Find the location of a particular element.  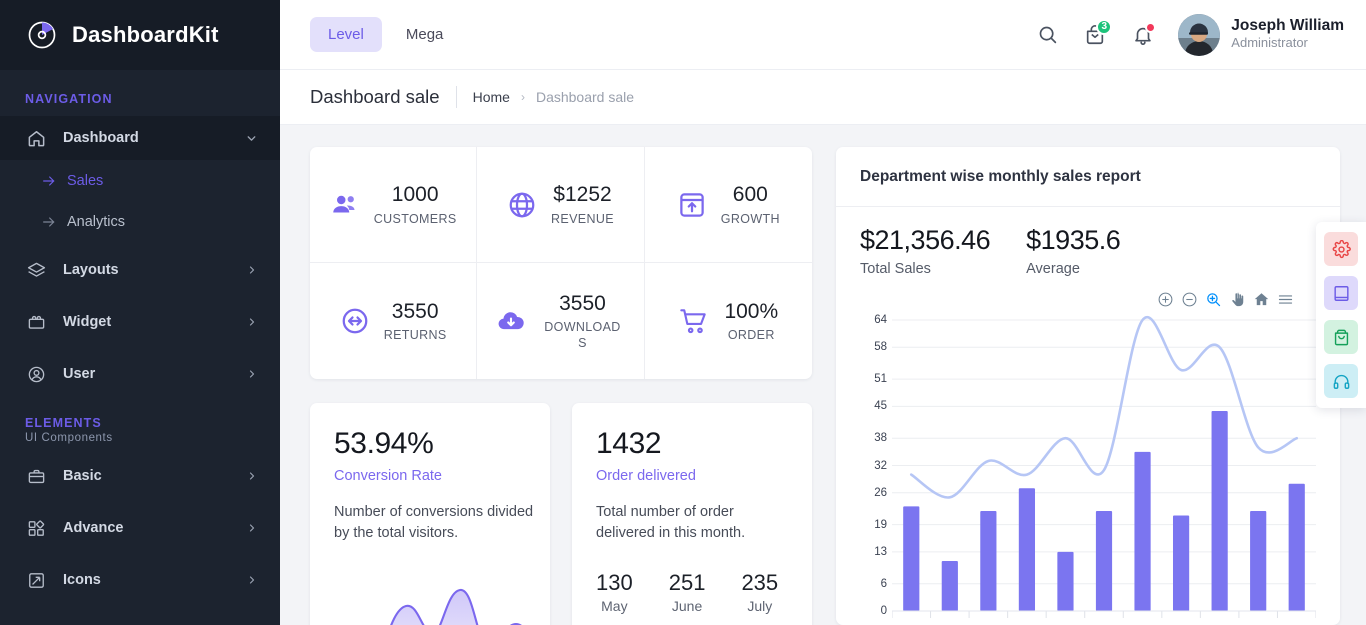

breadcrumb-home: Home is located at coordinates (491, 97).